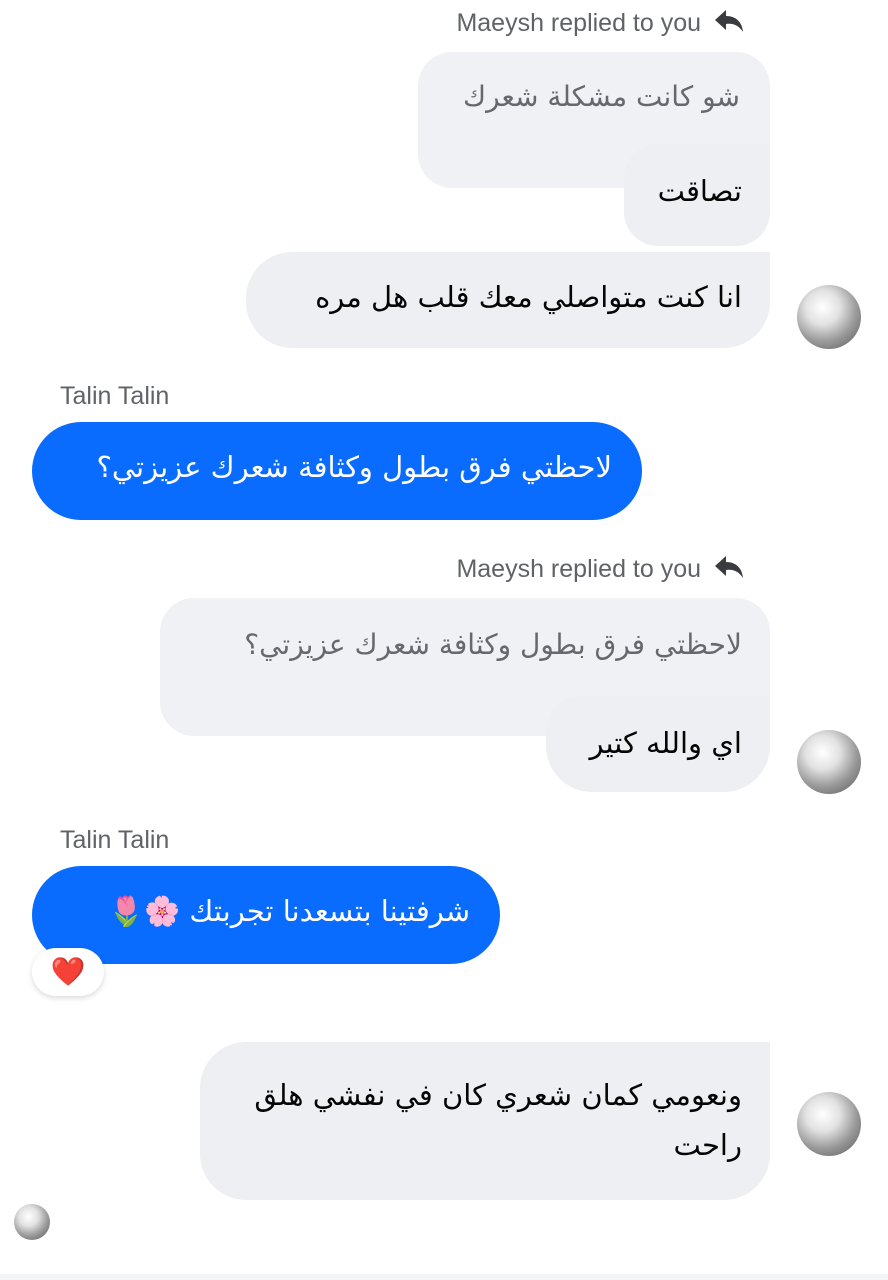 This screenshot has width=888, height=1280. What do you see at coordinates (601, 96) in the screenshot?
I see `quoted-text: شو كانت مشكلة شعرك` at bounding box center [601, 96].